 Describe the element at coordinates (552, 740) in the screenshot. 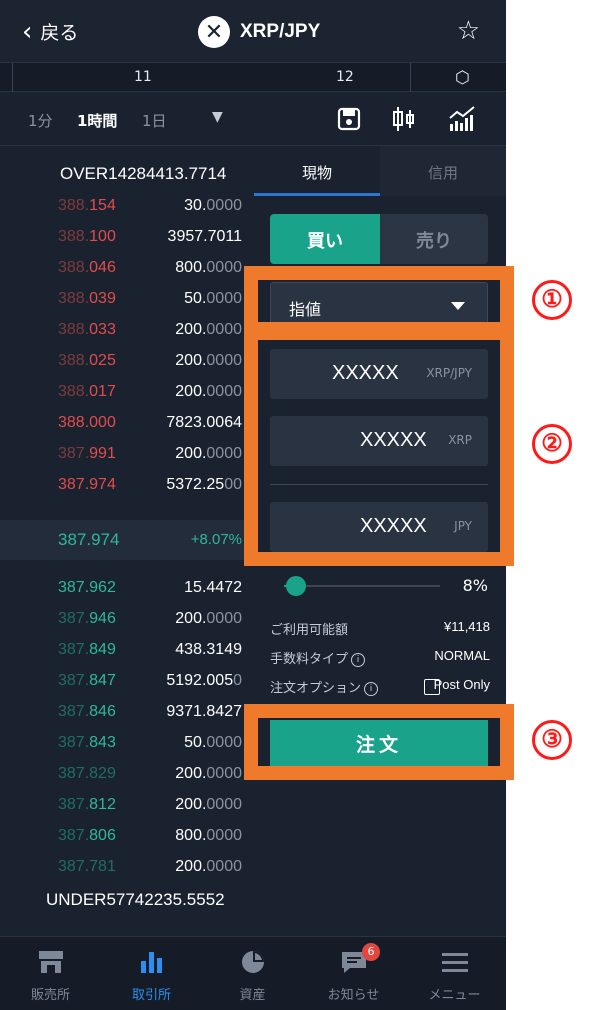

I see `annotation-marker-3: ③` at that location.